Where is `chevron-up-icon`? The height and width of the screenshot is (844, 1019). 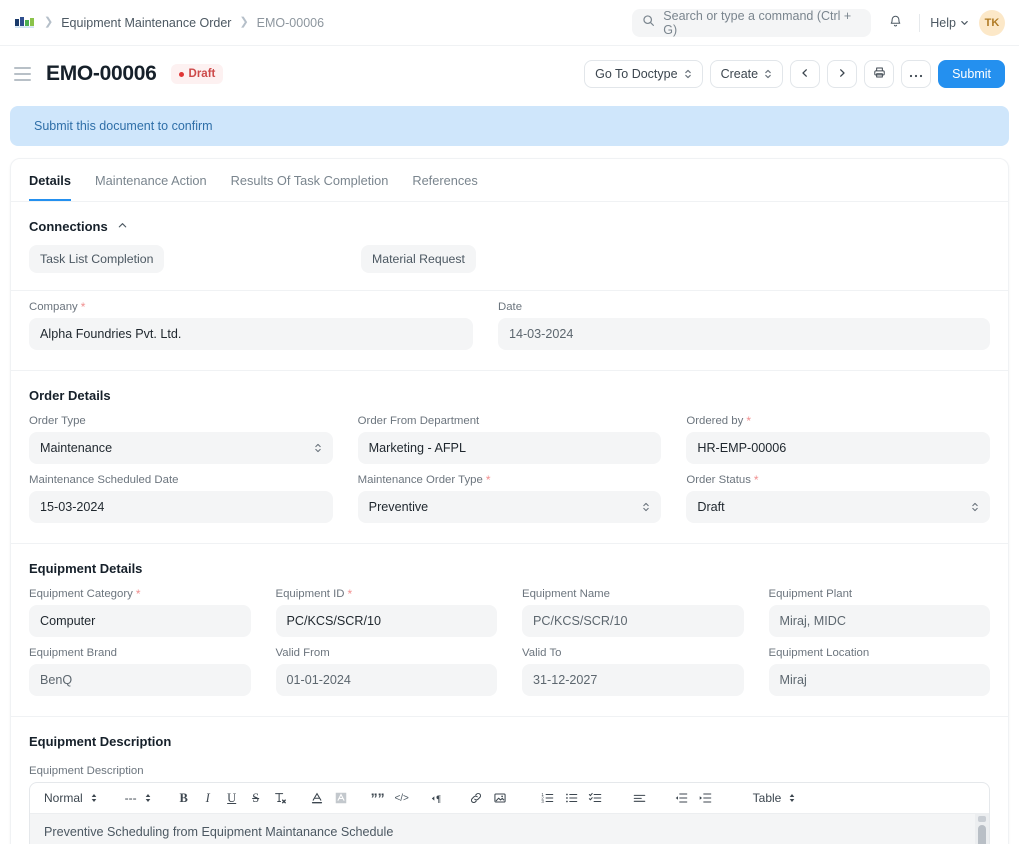 chevron-up-icon is located at coordinates (122, 226).